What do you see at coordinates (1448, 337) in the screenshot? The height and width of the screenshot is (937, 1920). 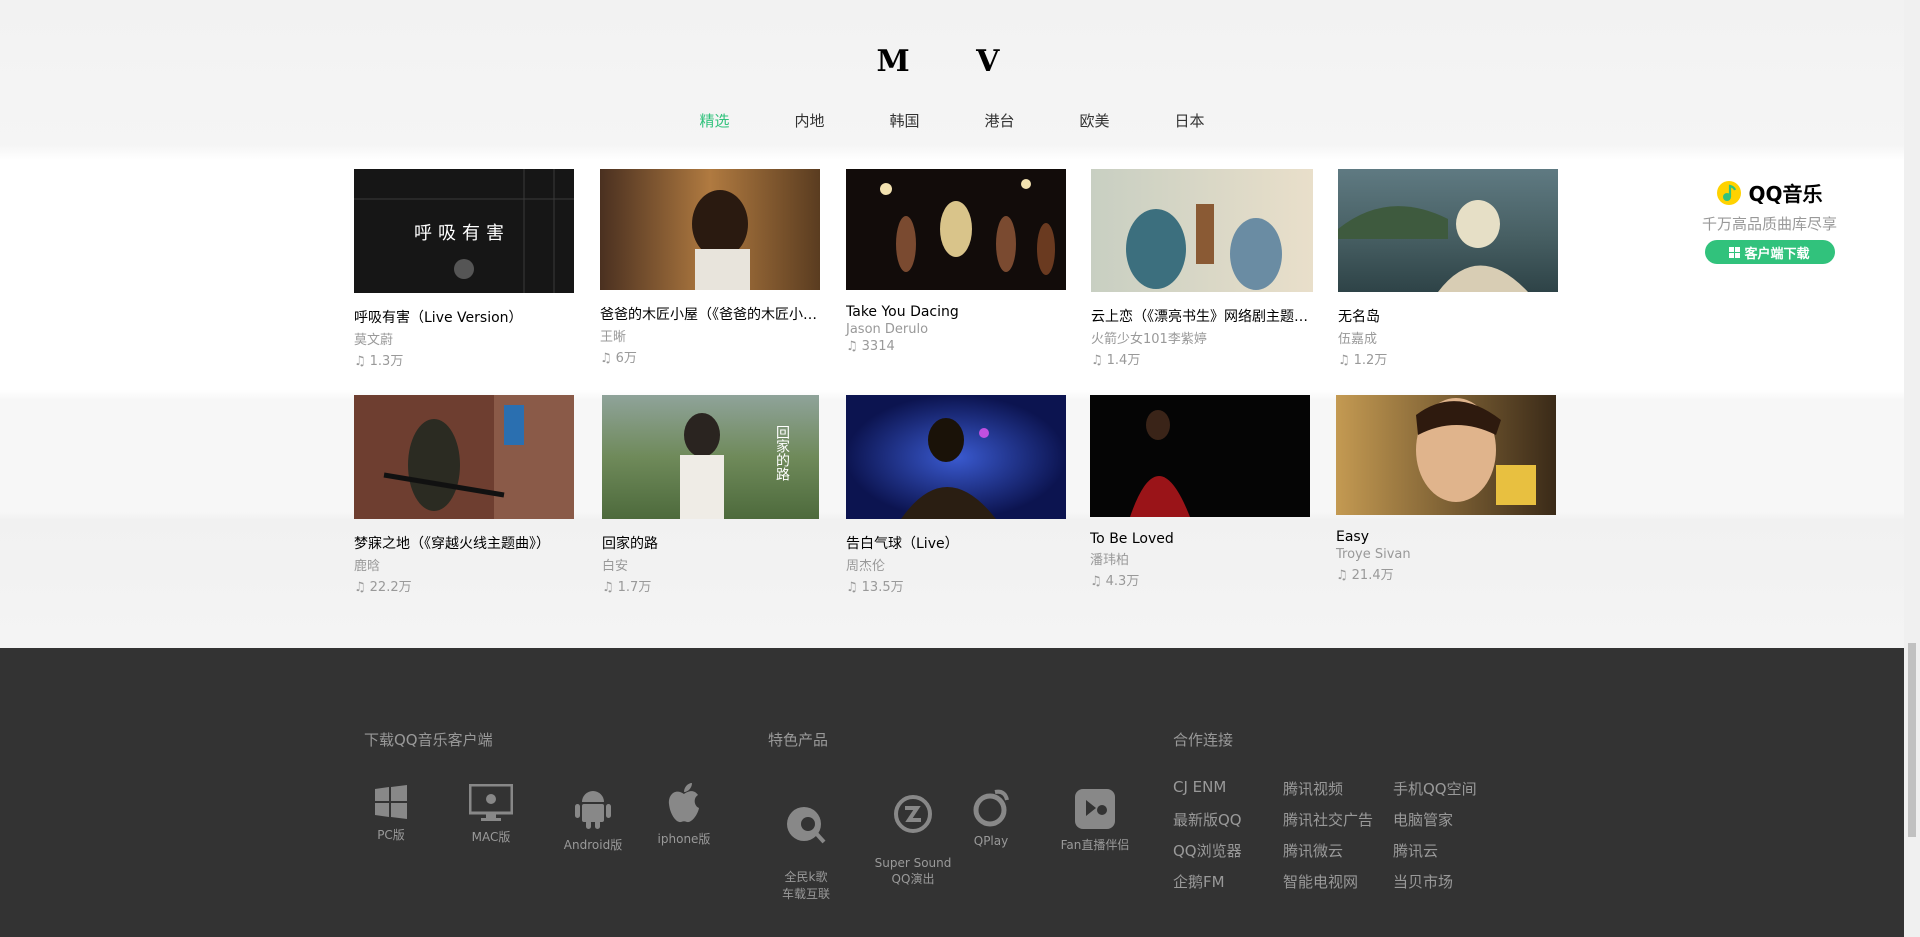 I see `mv-singer: 伍嘉成` at bounding box center [1448, 337].